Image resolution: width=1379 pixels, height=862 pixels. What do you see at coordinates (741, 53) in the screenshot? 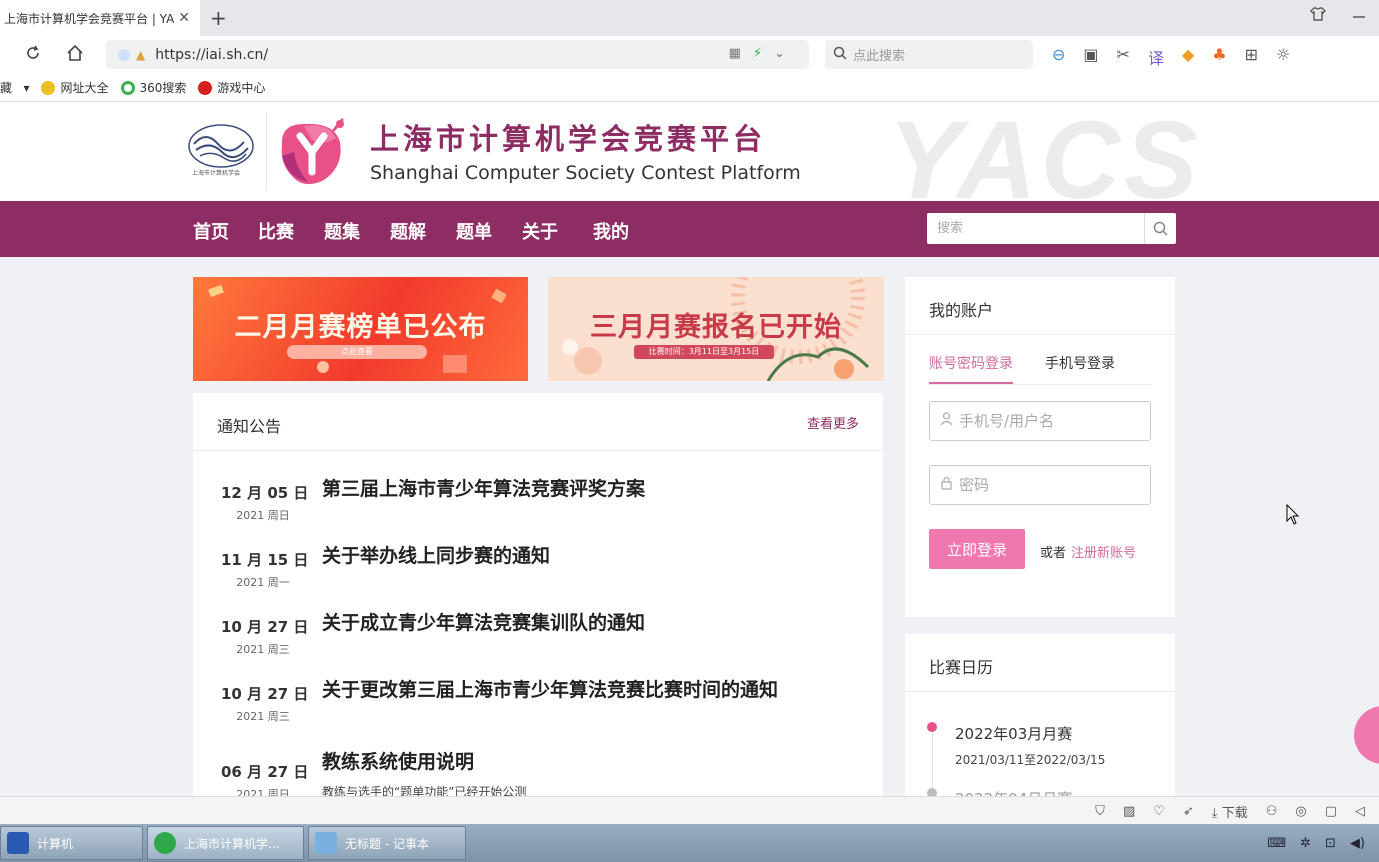
I see `grid-icon: ▦` at bounding box center [741, 53].